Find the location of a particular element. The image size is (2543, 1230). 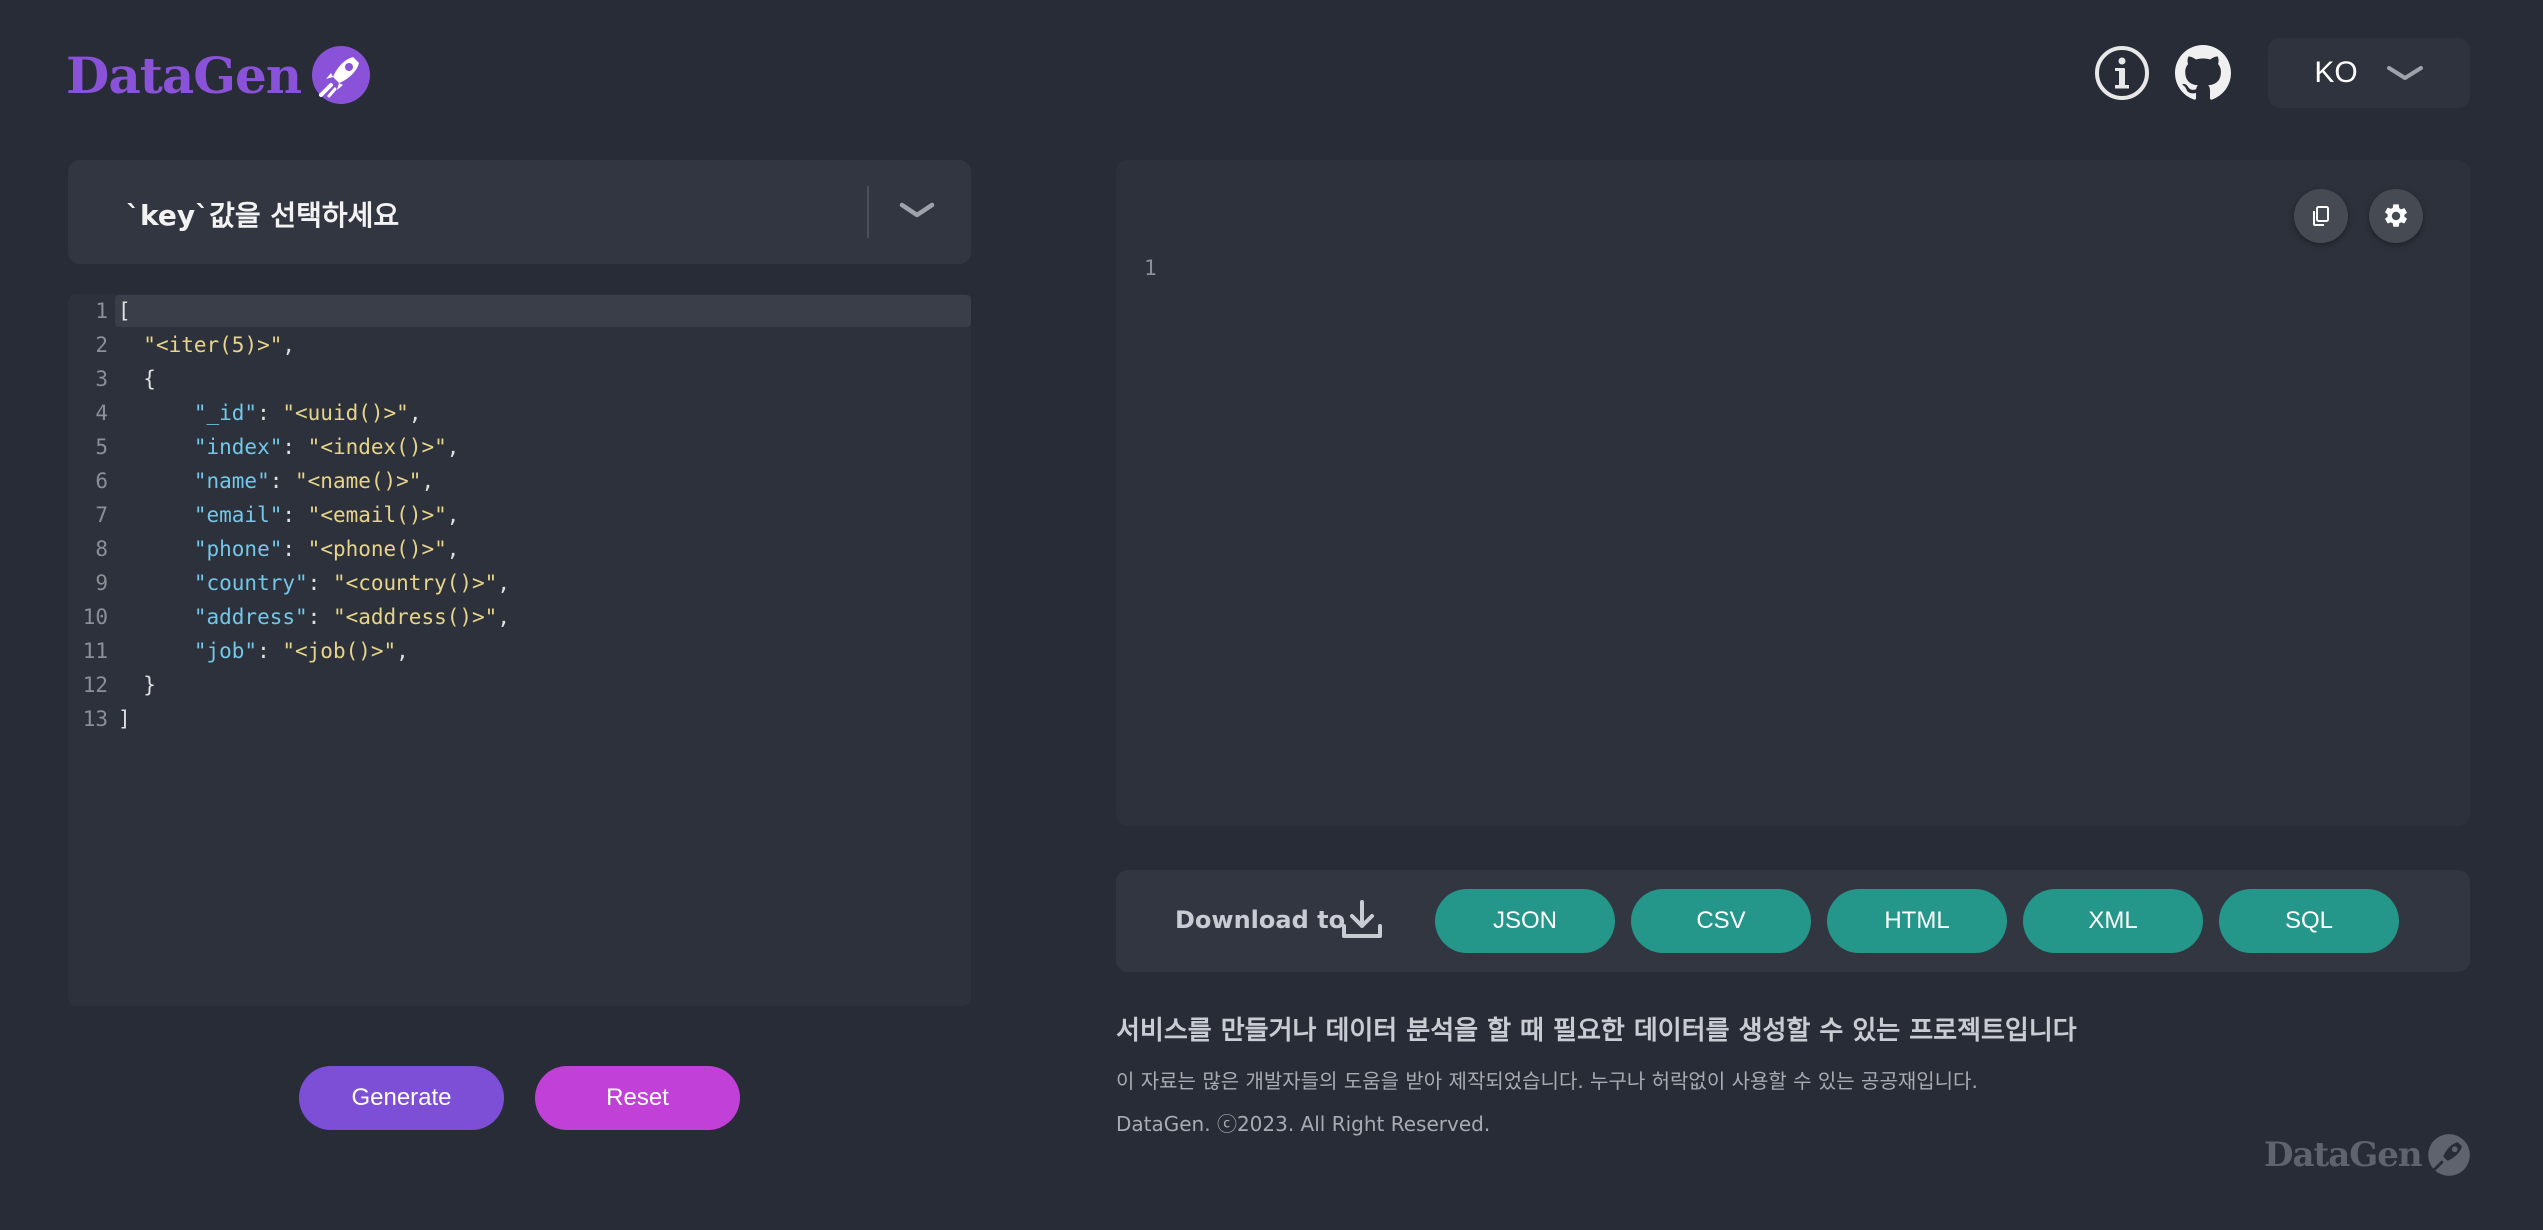

json-punctuation: { is located at coordinates (149, 379).